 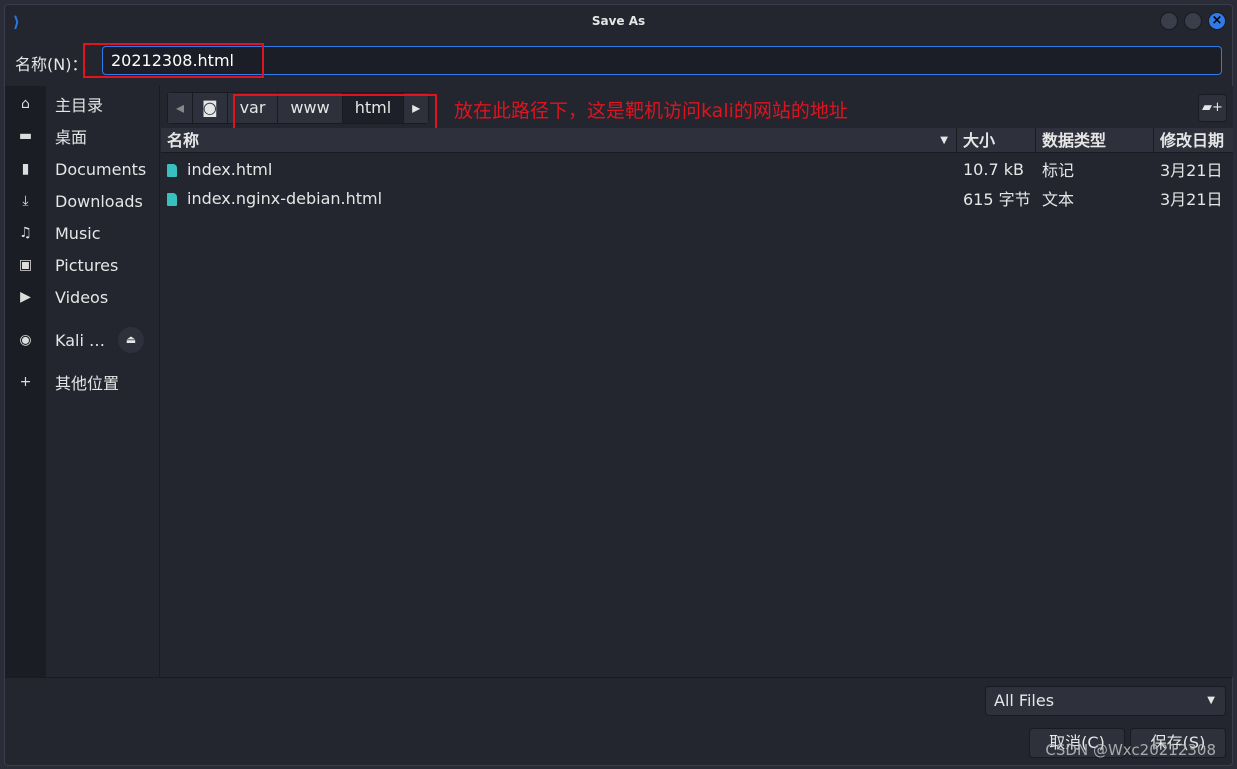 I want to click on filename-input: 20212308.html, so click(x=662, y=60).